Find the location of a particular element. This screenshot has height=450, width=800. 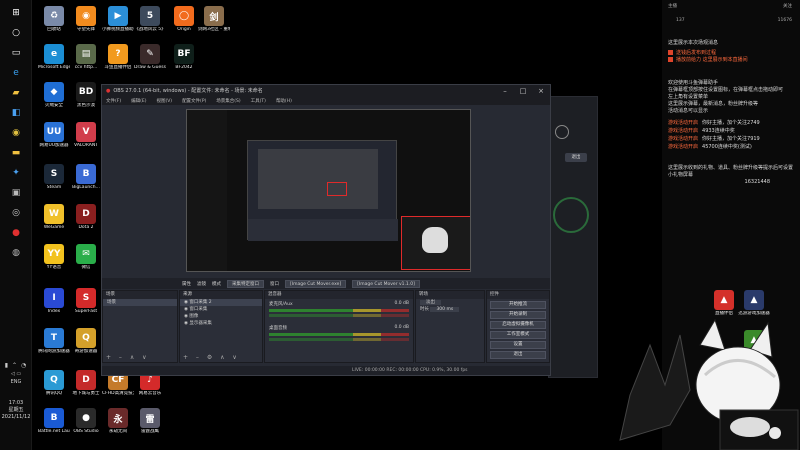

window-select-2: [Image Cut Mover v1.1.0] is located at coordinates (386, 283).